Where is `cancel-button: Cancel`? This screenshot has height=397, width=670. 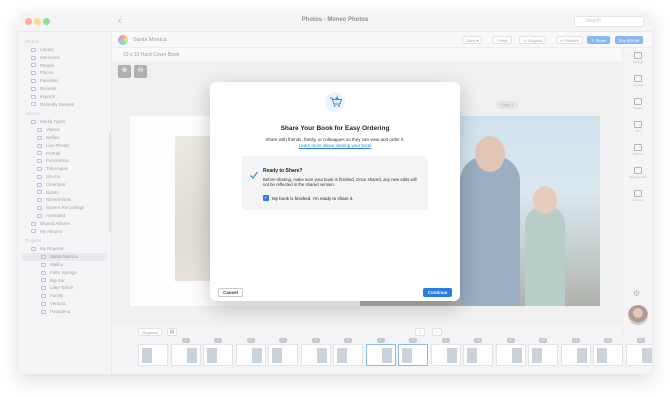
cancel-button: Cancel is located at coordinates (230, 292).